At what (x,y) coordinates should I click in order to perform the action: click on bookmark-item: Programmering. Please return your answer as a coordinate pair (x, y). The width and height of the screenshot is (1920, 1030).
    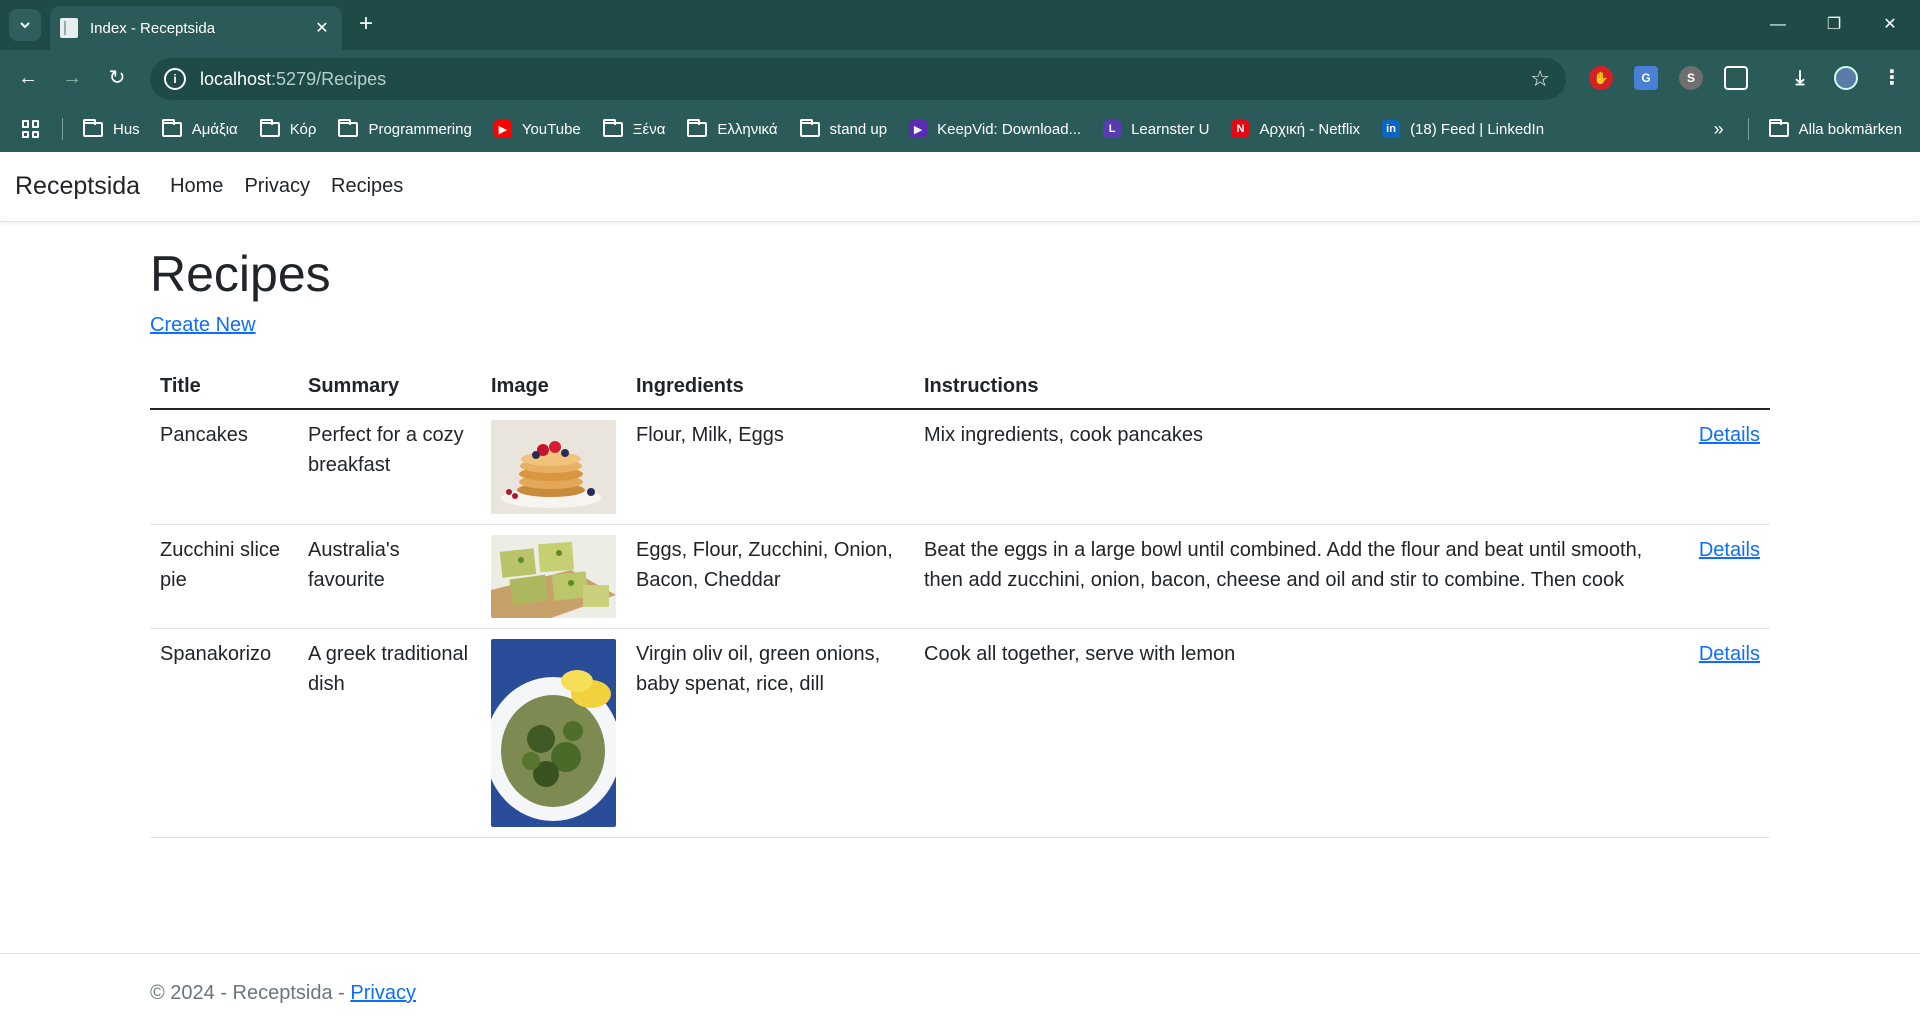
    Looking at the image, I should click on (405, 128).